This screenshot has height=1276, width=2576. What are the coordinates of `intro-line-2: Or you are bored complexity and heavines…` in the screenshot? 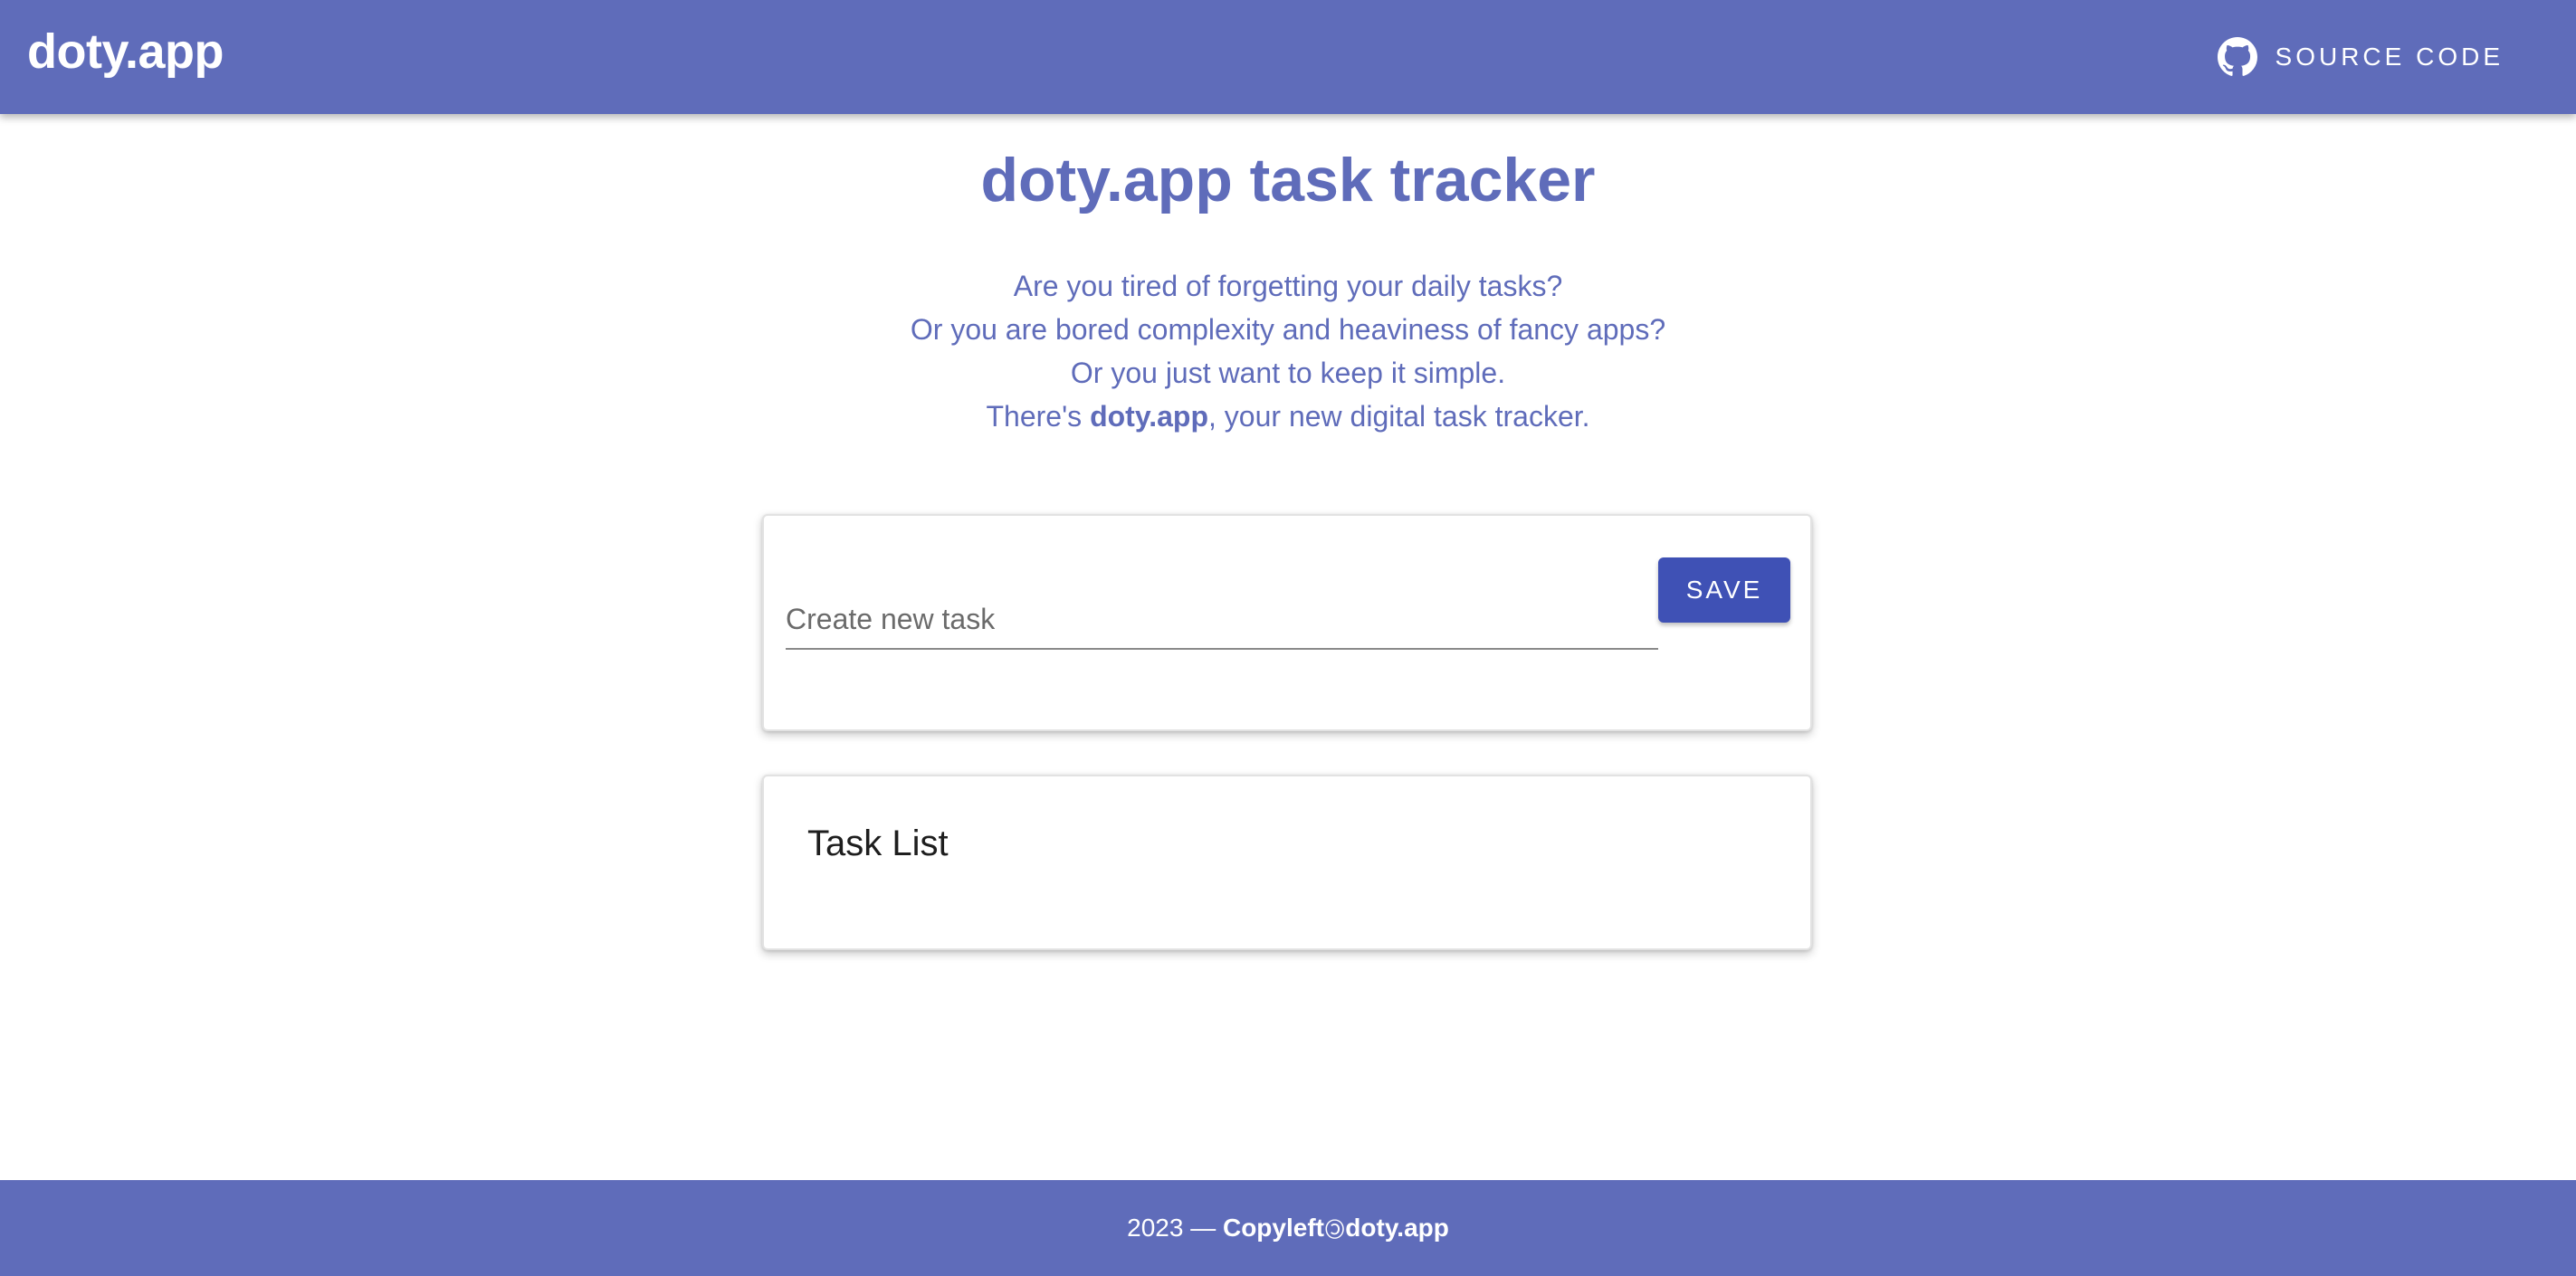 It's located at (1288, 329).